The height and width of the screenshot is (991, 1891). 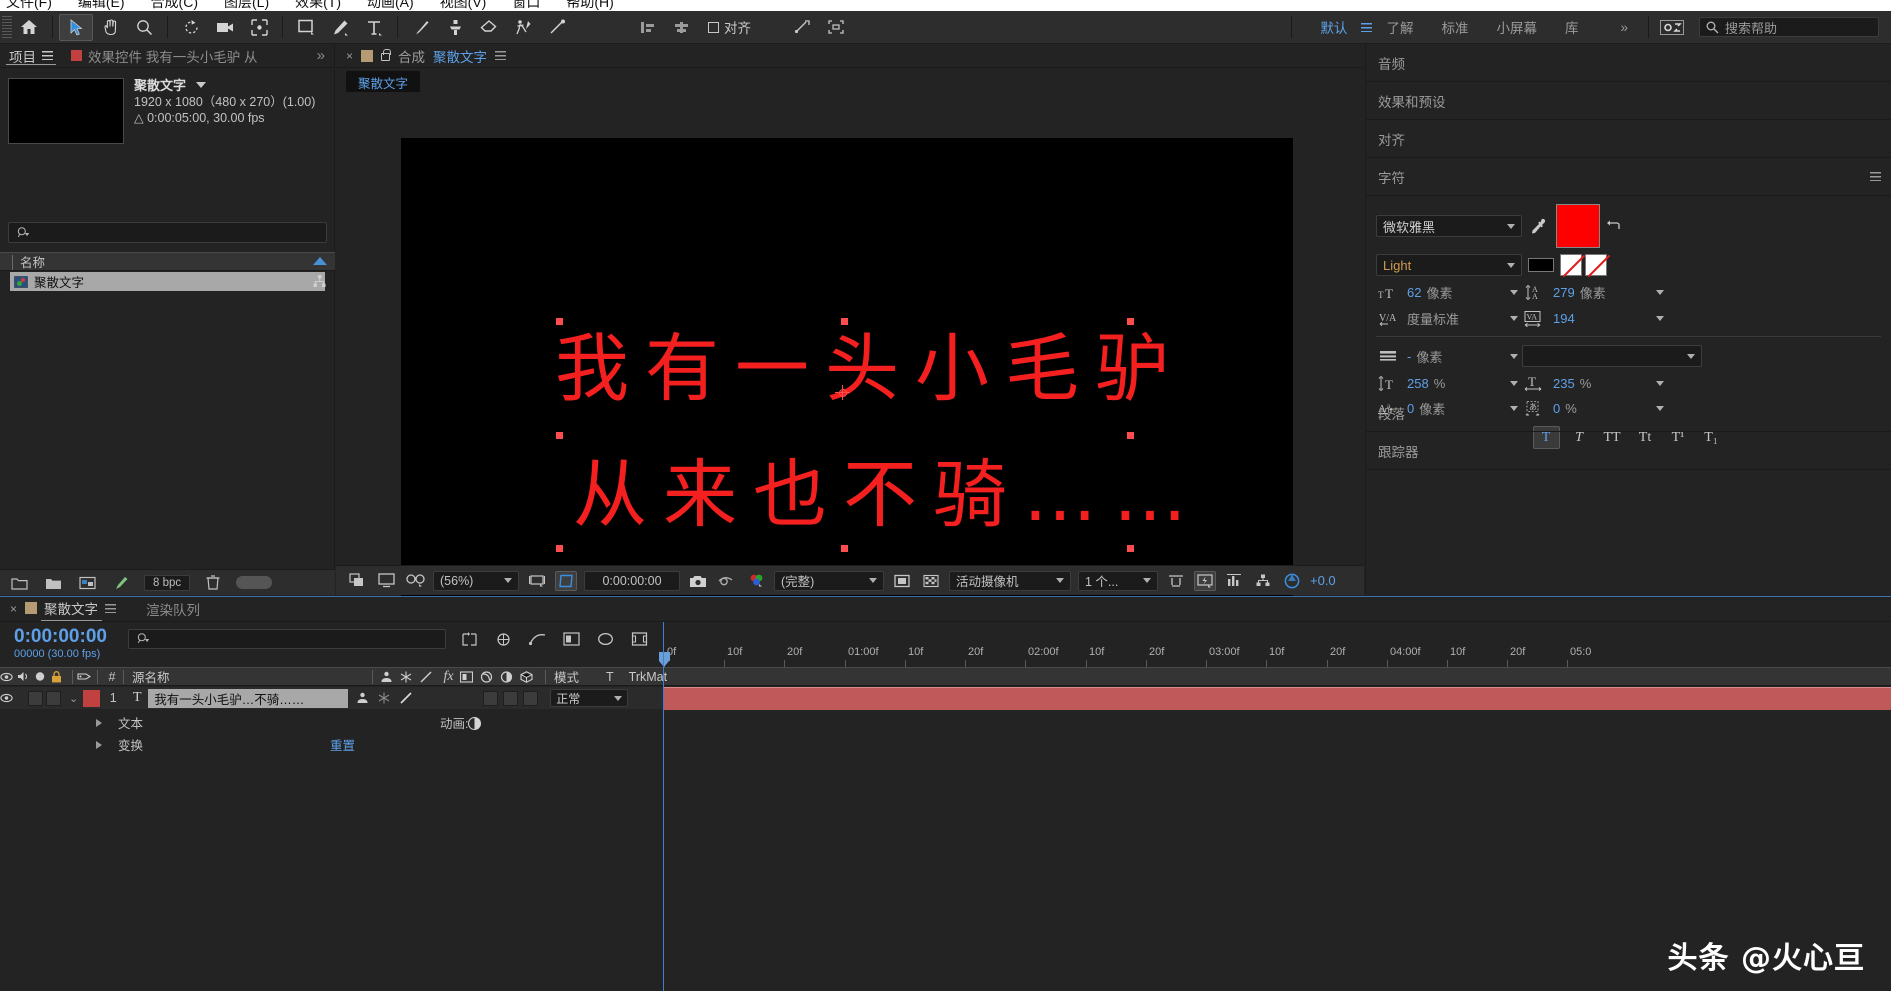 What do you see at coordinates (144, 27) in the screenshot?
I see `zoom-tool` at bounding box center [144, 27].